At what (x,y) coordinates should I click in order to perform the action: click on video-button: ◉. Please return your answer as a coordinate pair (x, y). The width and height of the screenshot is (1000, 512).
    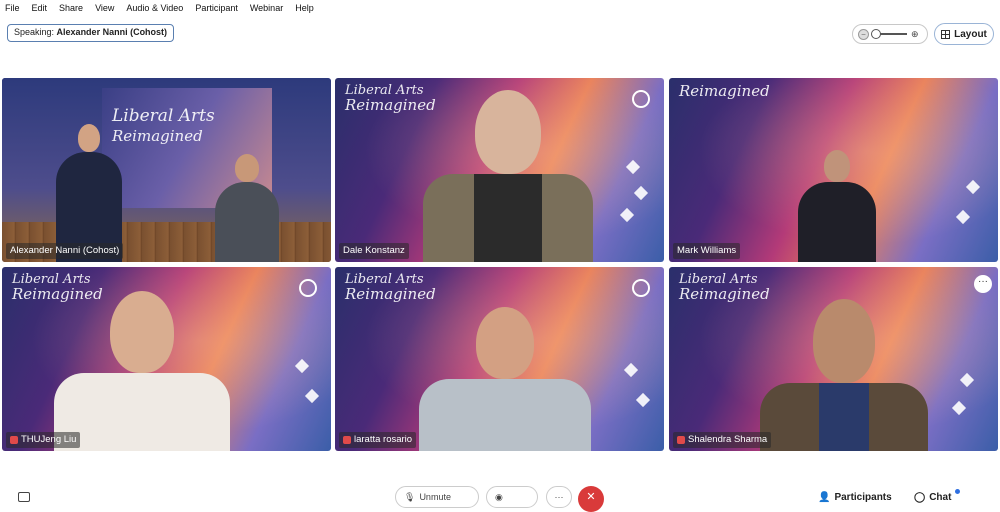
    Looking at the image, I should click on (512, 497).